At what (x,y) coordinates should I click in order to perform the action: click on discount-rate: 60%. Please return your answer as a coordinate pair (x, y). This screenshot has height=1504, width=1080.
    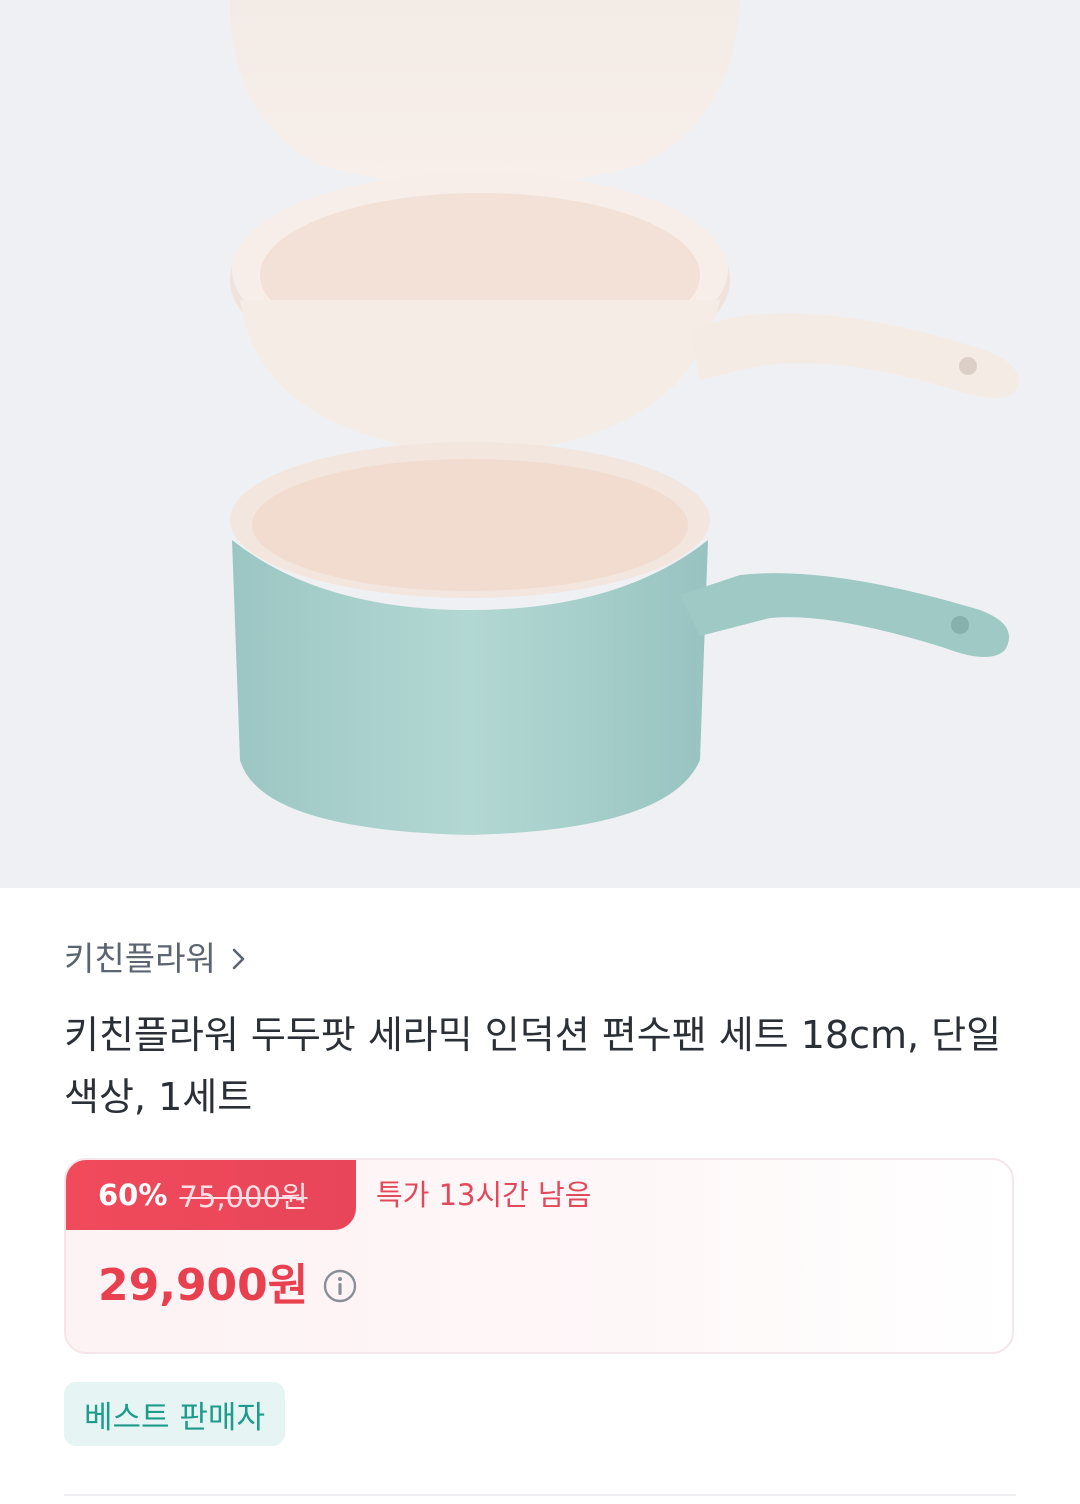
    Looking at the image, I should click on (133, 1195).